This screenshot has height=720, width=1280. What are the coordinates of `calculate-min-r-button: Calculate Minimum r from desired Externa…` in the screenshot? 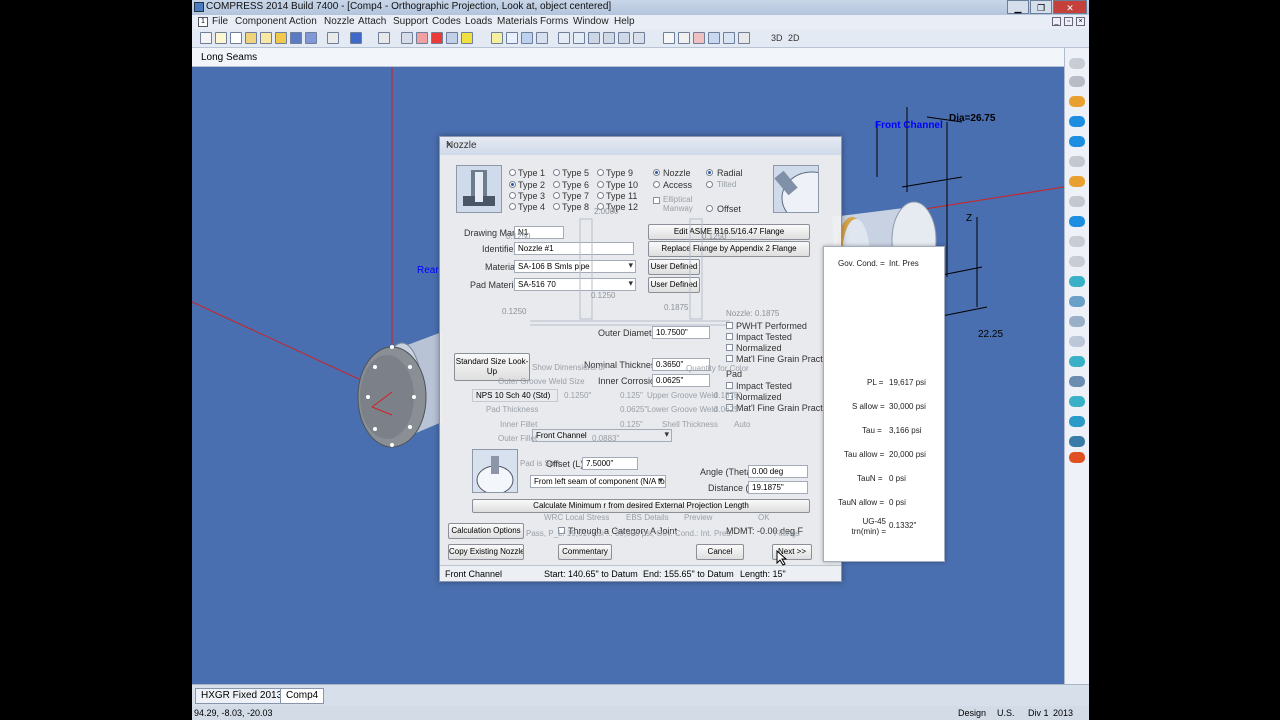 It's located at (641, 506).